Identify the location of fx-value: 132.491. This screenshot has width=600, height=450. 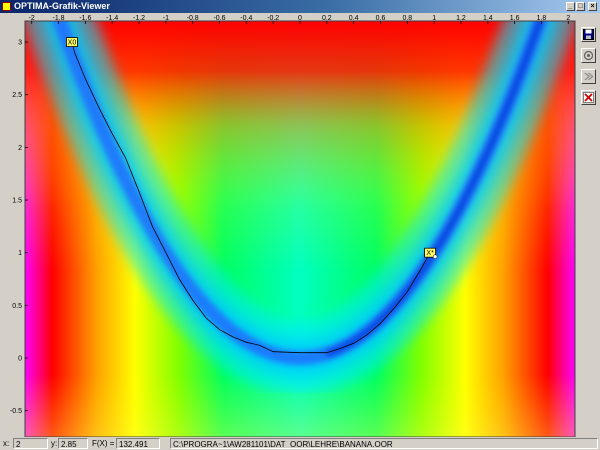
(138, 443).